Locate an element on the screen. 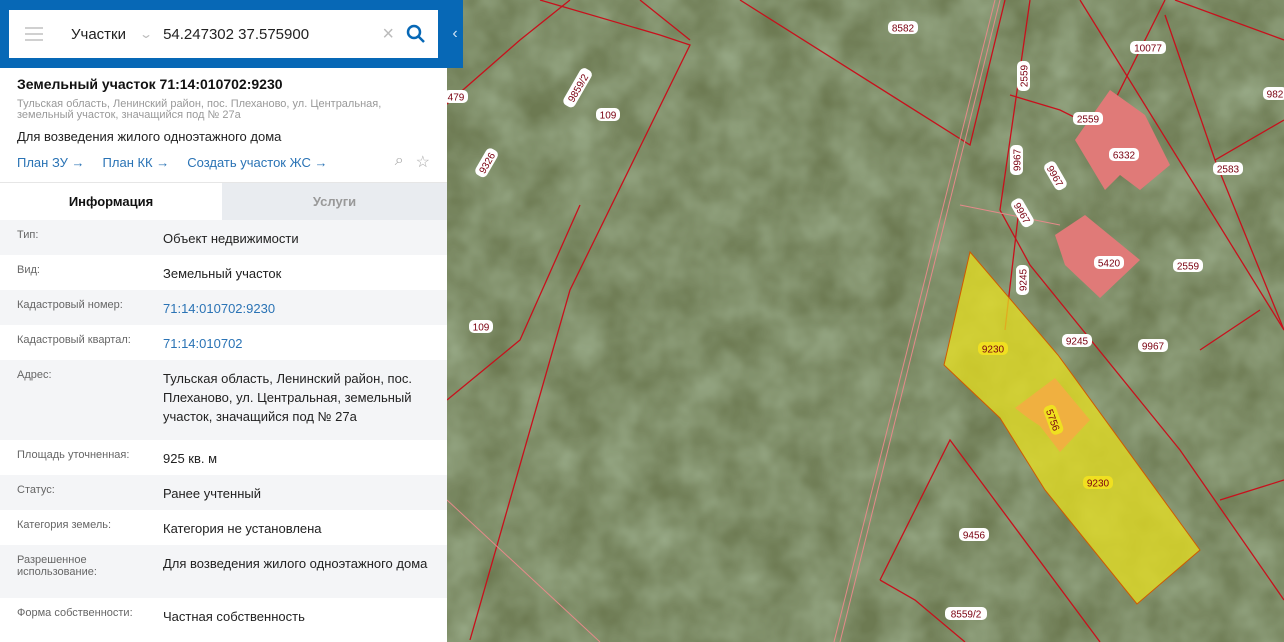  parcel-label: 479 is located at coordinates (456, 98).